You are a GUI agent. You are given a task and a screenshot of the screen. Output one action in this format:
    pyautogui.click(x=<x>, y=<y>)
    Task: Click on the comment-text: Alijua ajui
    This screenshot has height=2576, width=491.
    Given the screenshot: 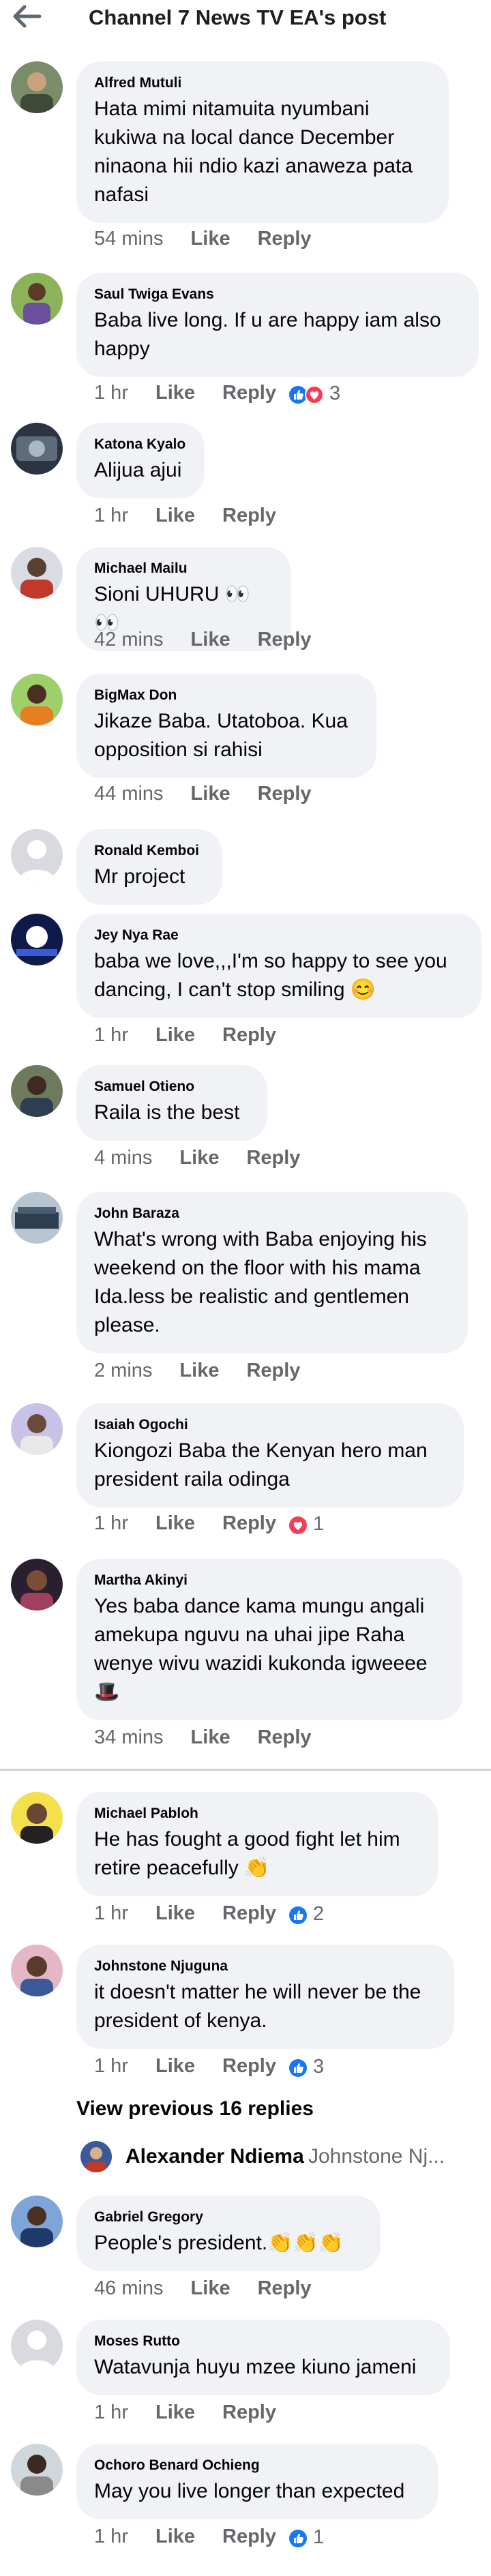 What is the action you would take?
    pyautogui.click(x=138, y=470)
    